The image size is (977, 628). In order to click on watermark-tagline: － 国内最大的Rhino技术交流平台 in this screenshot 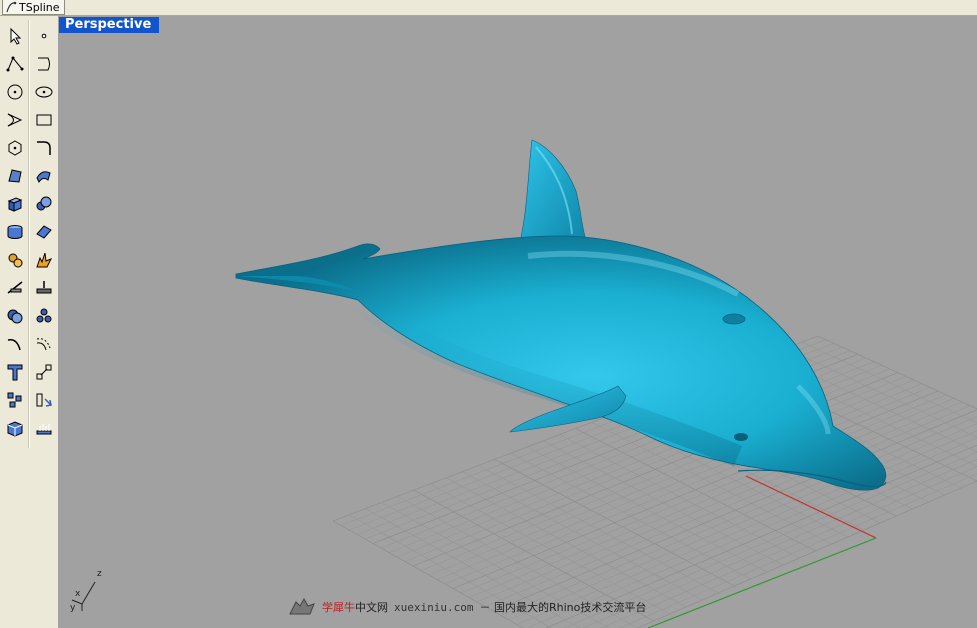, I will do `click(563, 607)`.